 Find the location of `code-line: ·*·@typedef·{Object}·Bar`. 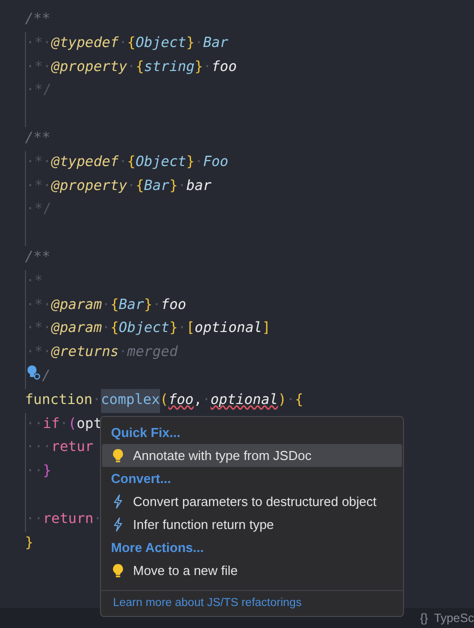

code-line: ·*·@typedef·{Object}·Bar is located at coordinates (126, 44).